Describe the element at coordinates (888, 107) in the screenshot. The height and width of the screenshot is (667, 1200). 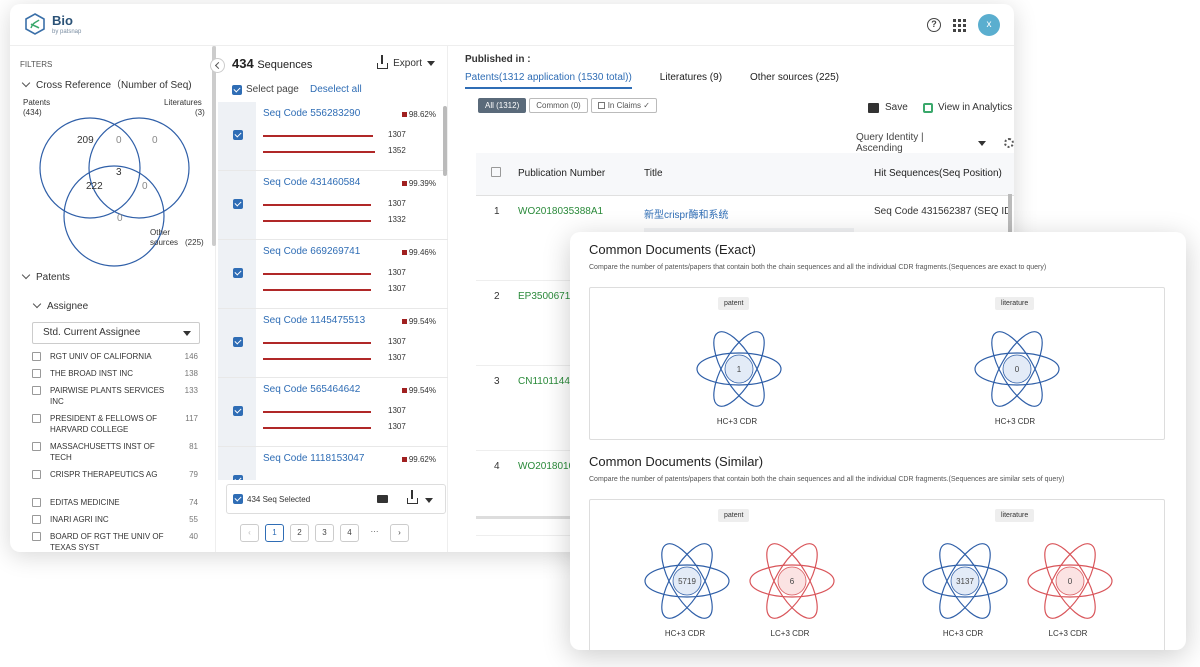
I see `save-button: Save` at that location.